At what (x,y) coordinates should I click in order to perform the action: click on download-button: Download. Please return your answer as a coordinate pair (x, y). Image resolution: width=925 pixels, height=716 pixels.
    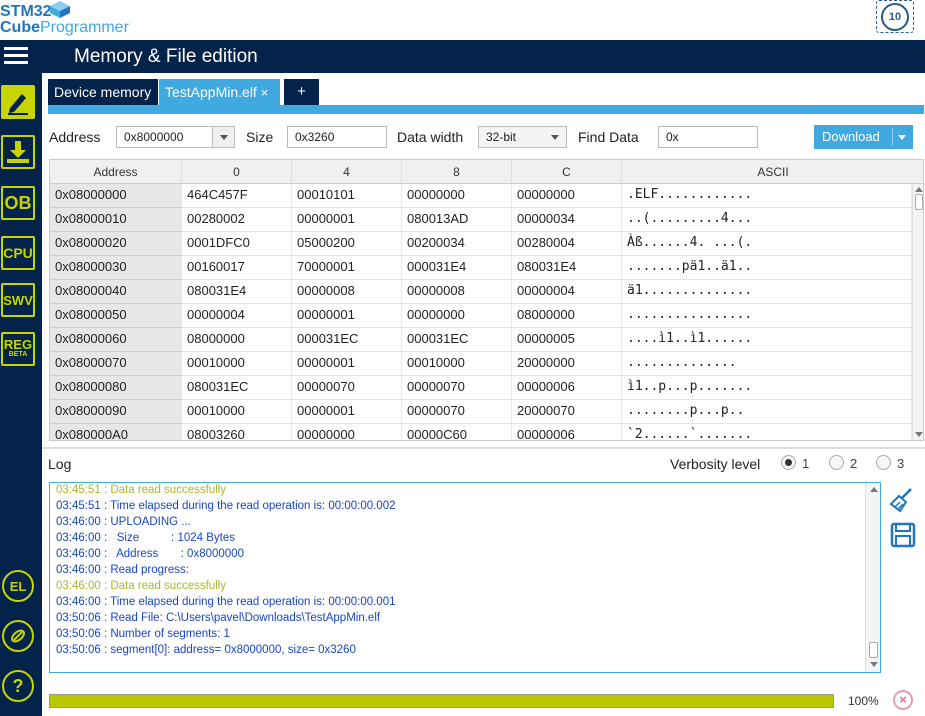
    Looking at the image, I should click on (863, 137).